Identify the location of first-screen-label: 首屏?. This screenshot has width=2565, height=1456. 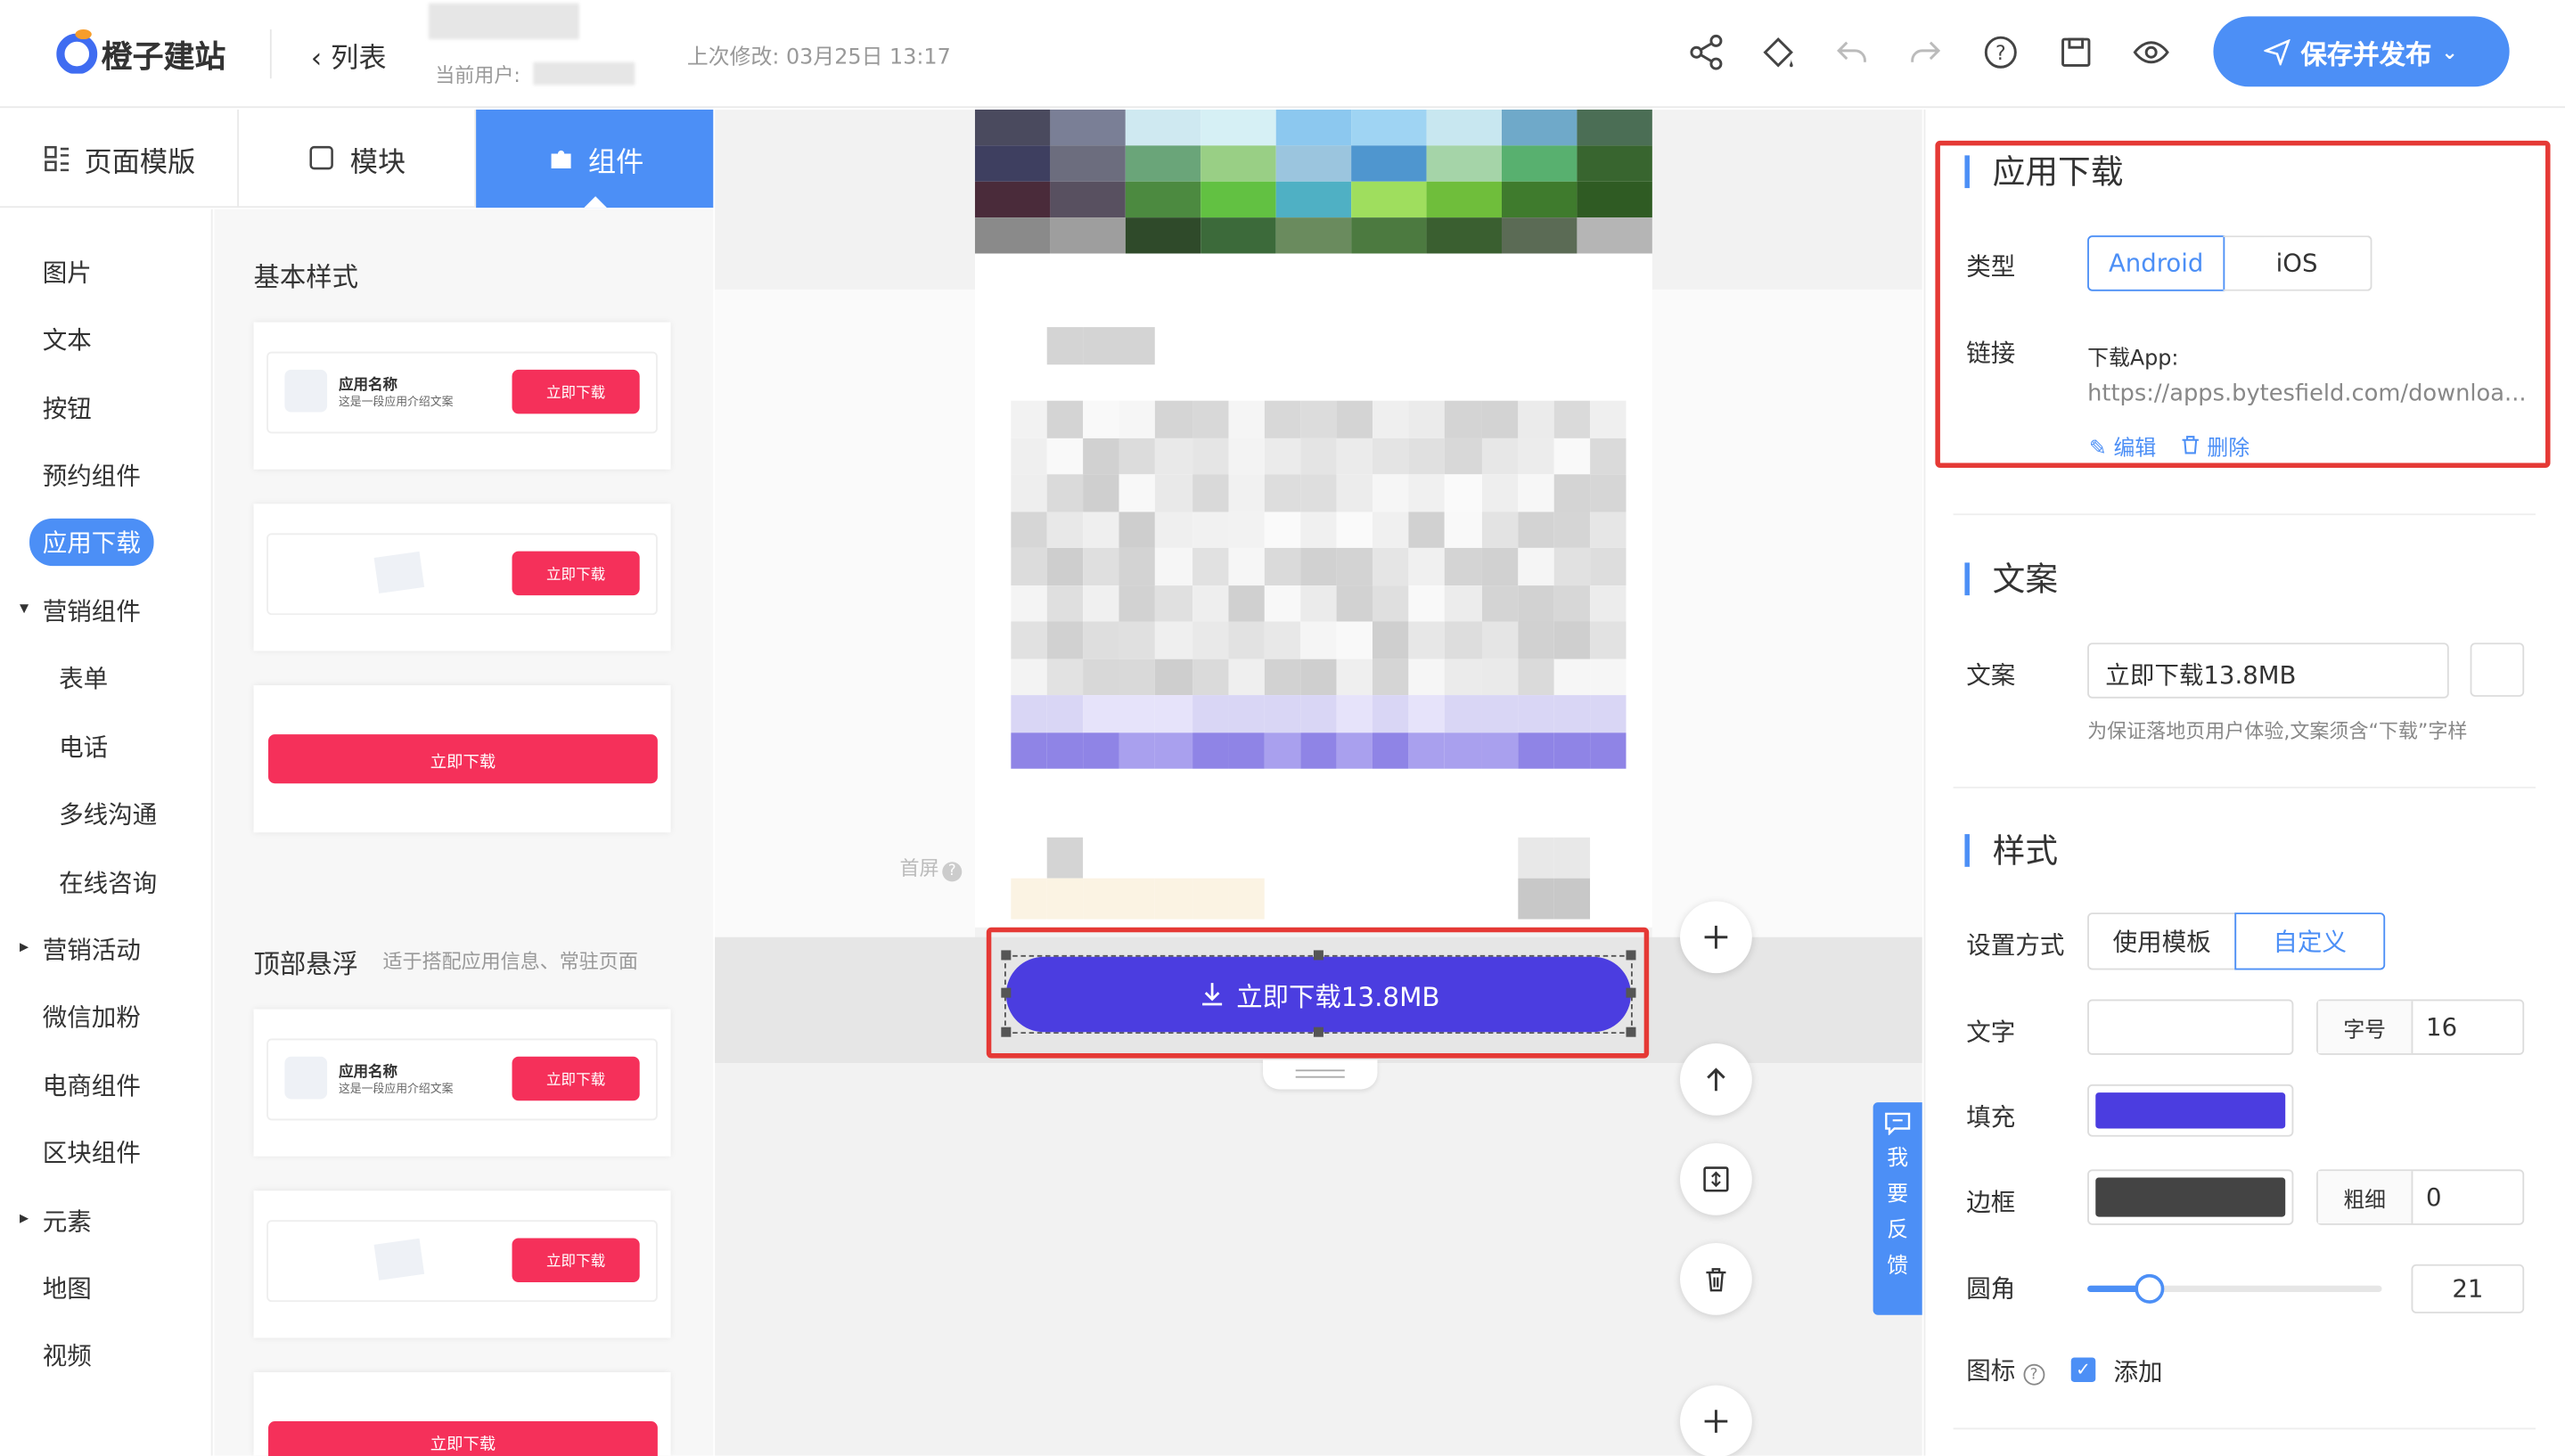
(932, 868).